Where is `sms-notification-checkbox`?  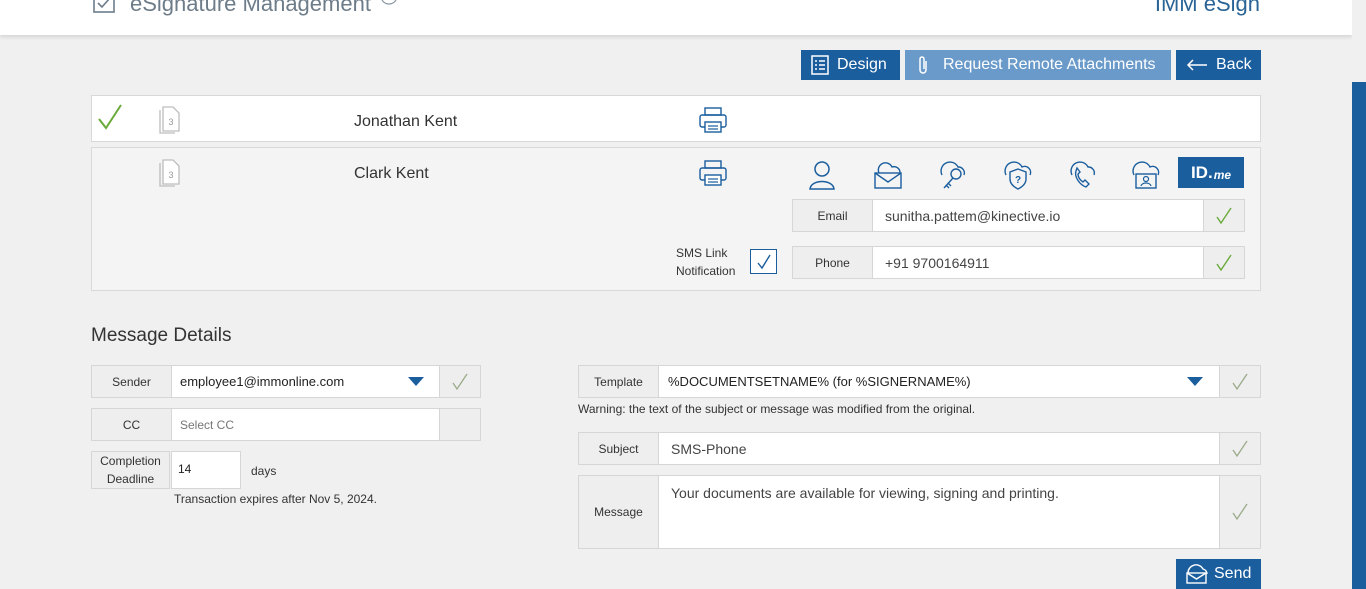 sms-notification-checkbox is located at coordinates (763, 261).